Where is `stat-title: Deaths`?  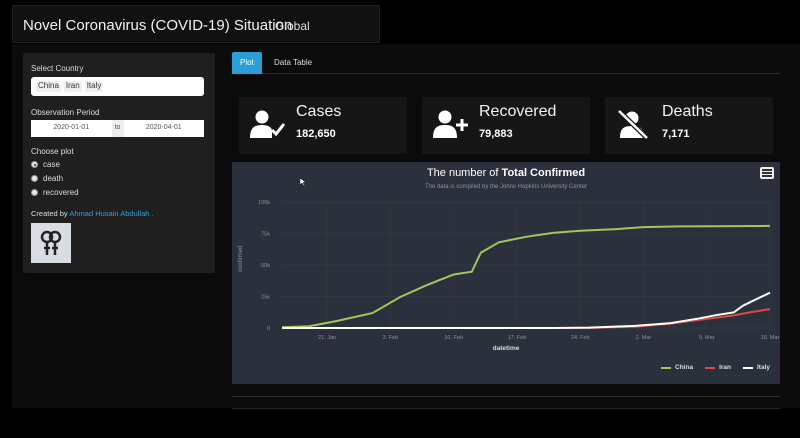
stat-title: Deaths is located at coordinates (687, 111).